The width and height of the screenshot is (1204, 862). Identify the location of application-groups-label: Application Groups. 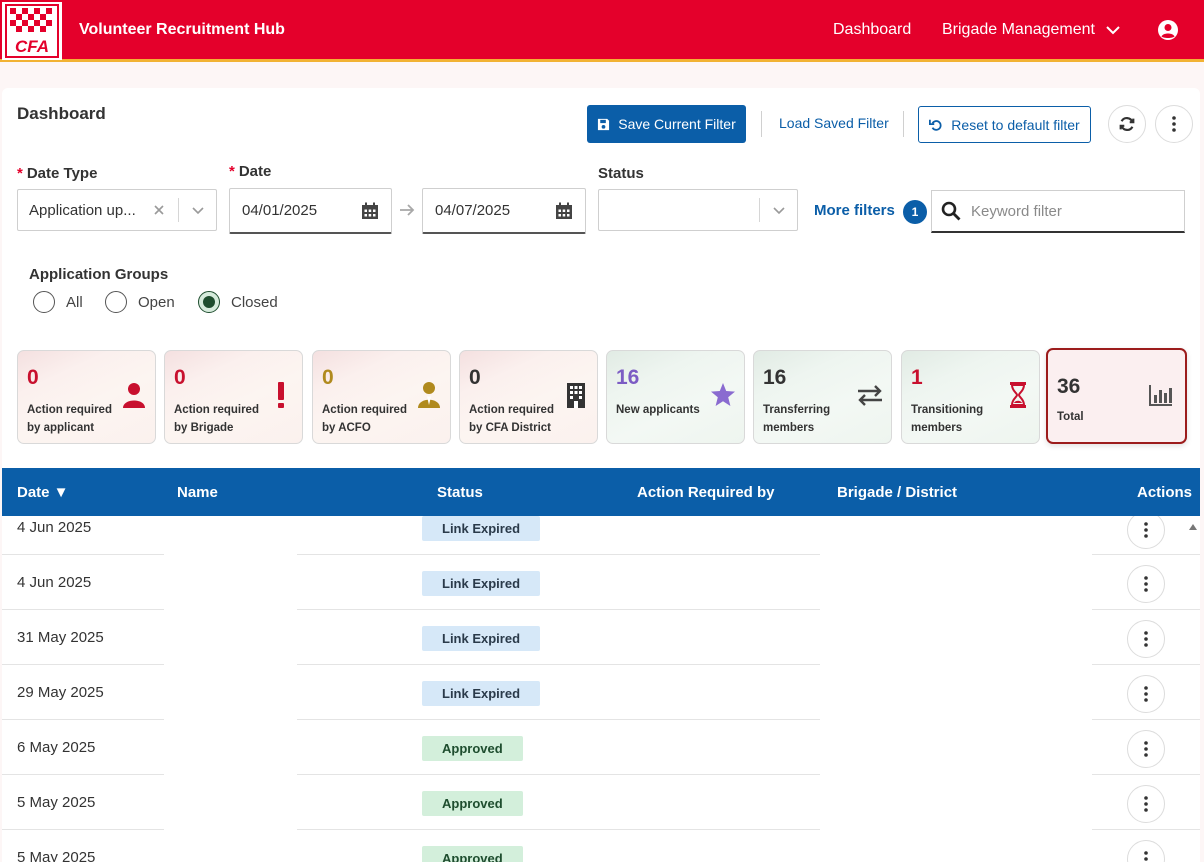
(99, 274).